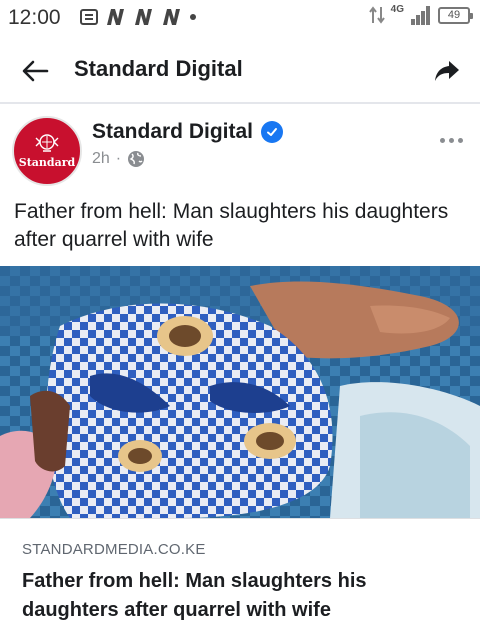  I want to click on link-domain: STANDARDMEDIA.CO.KE, so click(114, 549).